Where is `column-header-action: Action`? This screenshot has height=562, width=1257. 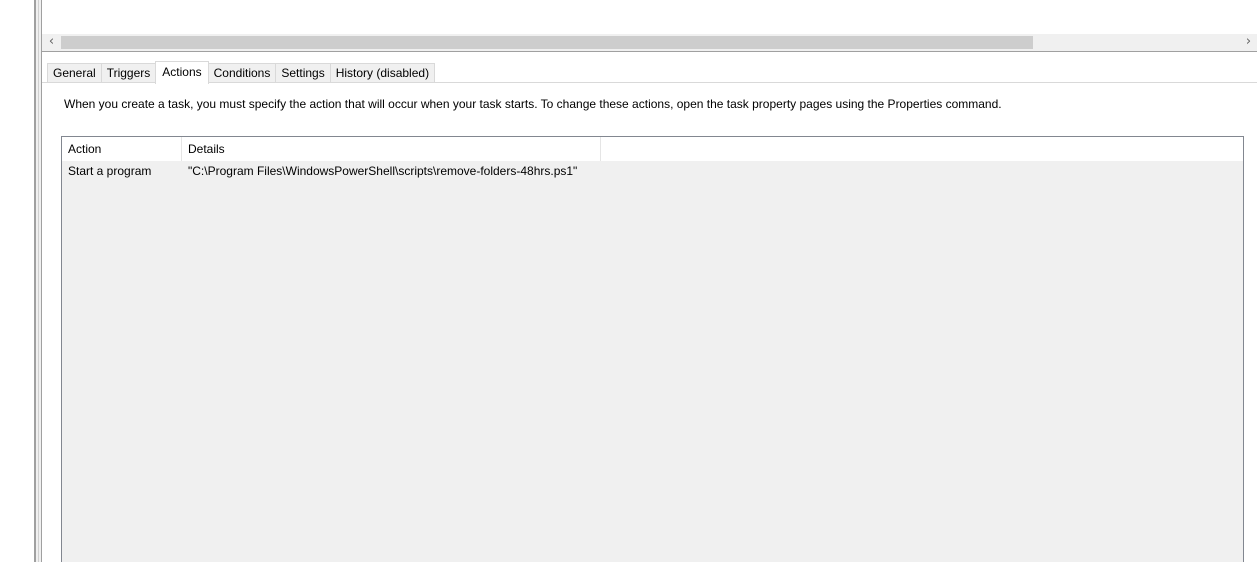
column-header-action: Action is located at coordinates (122, 149).